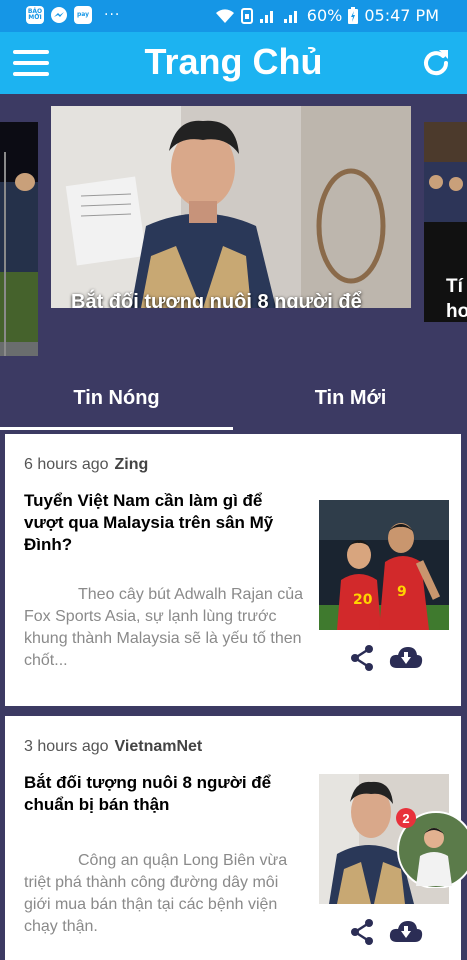 Image resolution: width=467 pixels, height=960 pixels. I want to click on article-meta: 3 hours ago VietnamNet, so click(113, 747).